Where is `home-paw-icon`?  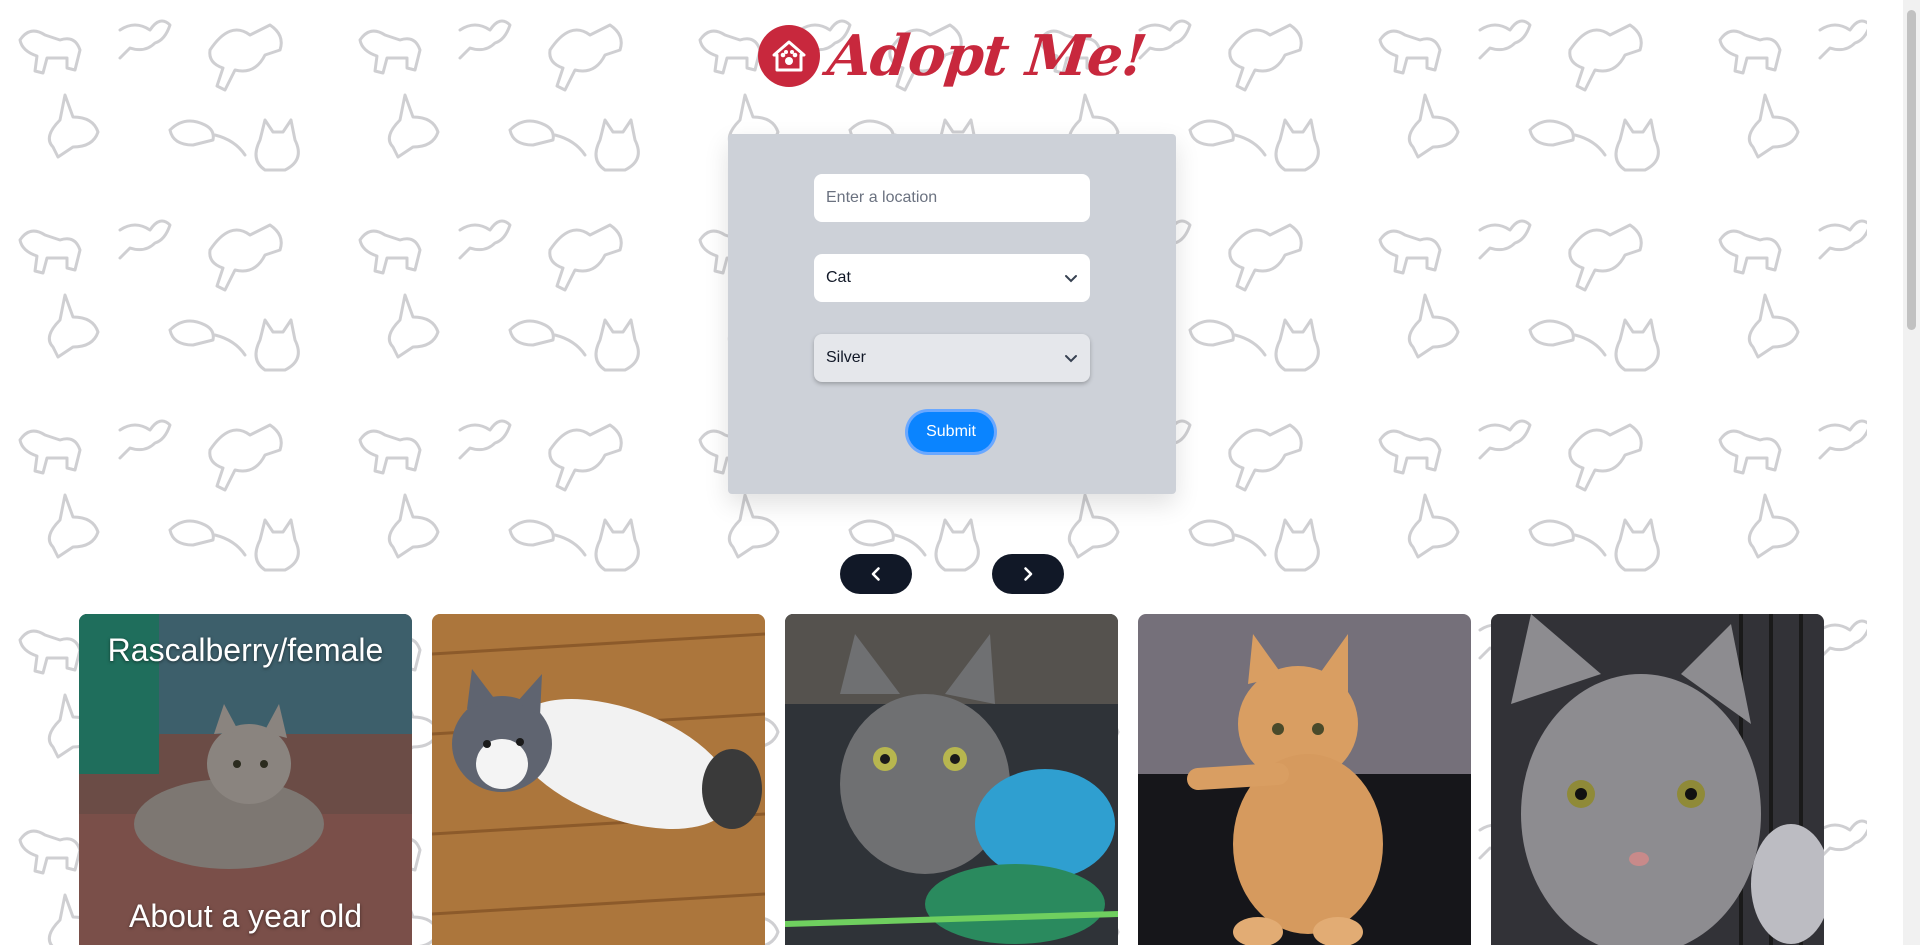 home-paw-icon is located at coordinates (788, 56).